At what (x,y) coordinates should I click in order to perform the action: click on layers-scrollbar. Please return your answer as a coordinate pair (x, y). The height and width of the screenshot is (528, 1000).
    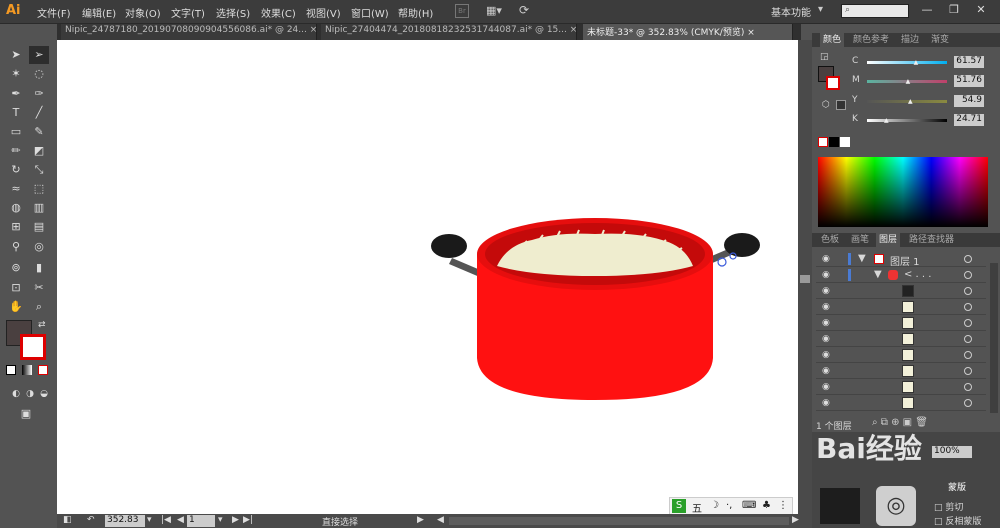
    Looking at the image, I should click on (994, 338).